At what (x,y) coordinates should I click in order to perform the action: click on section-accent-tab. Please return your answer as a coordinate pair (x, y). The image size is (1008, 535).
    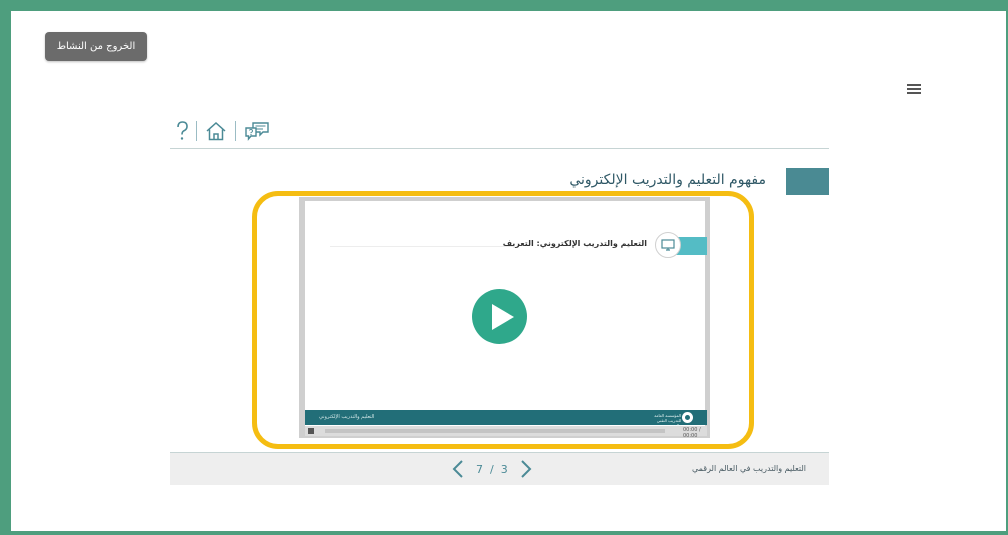
    Looking at the image, I should click on (807, 181).